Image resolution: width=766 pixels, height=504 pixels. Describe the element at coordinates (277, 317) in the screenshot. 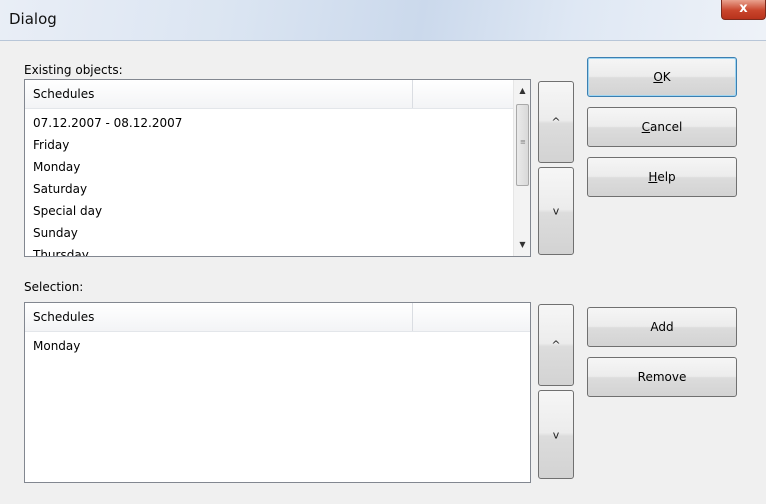

I see `selection-list-header: Schedules` at that location.